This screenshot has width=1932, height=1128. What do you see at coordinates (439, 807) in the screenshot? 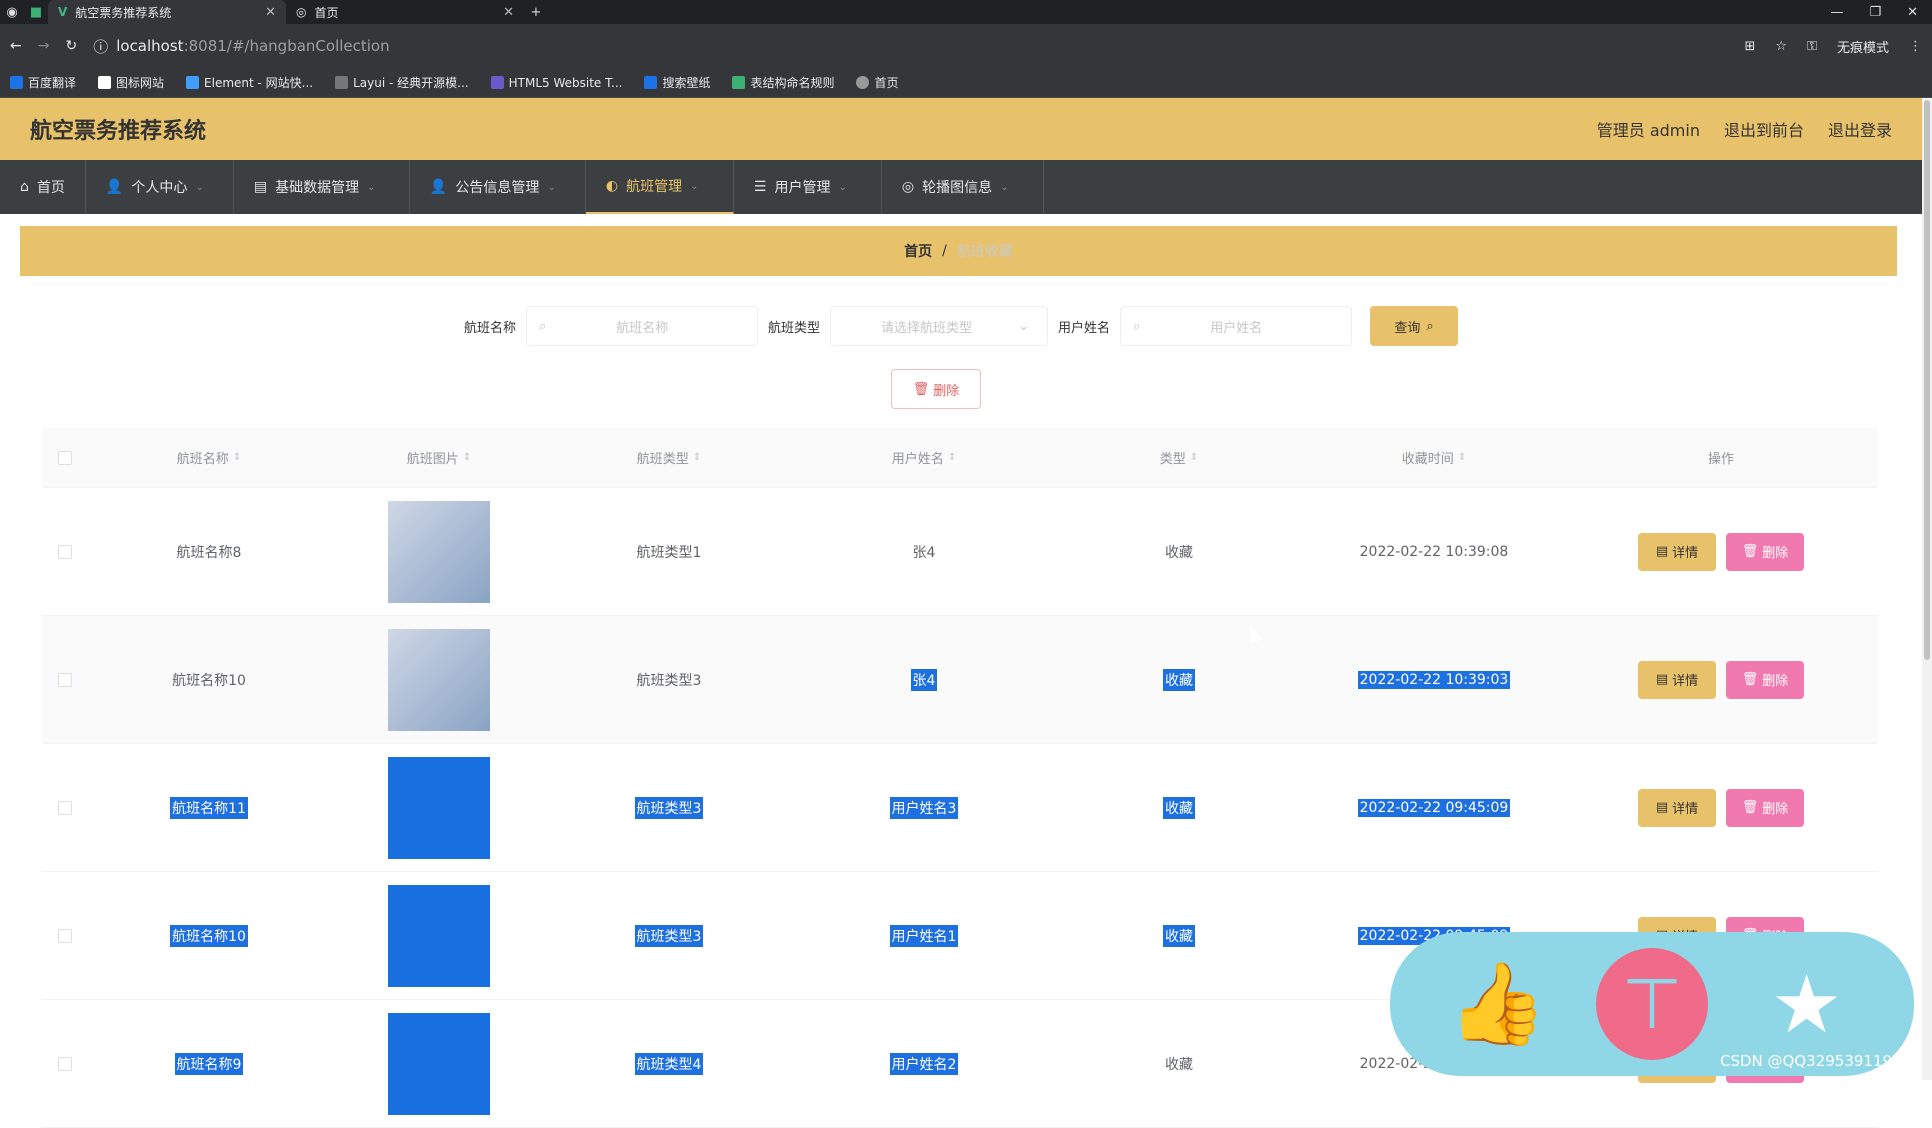
I see `flight-image` at bounding box center [439, 807].